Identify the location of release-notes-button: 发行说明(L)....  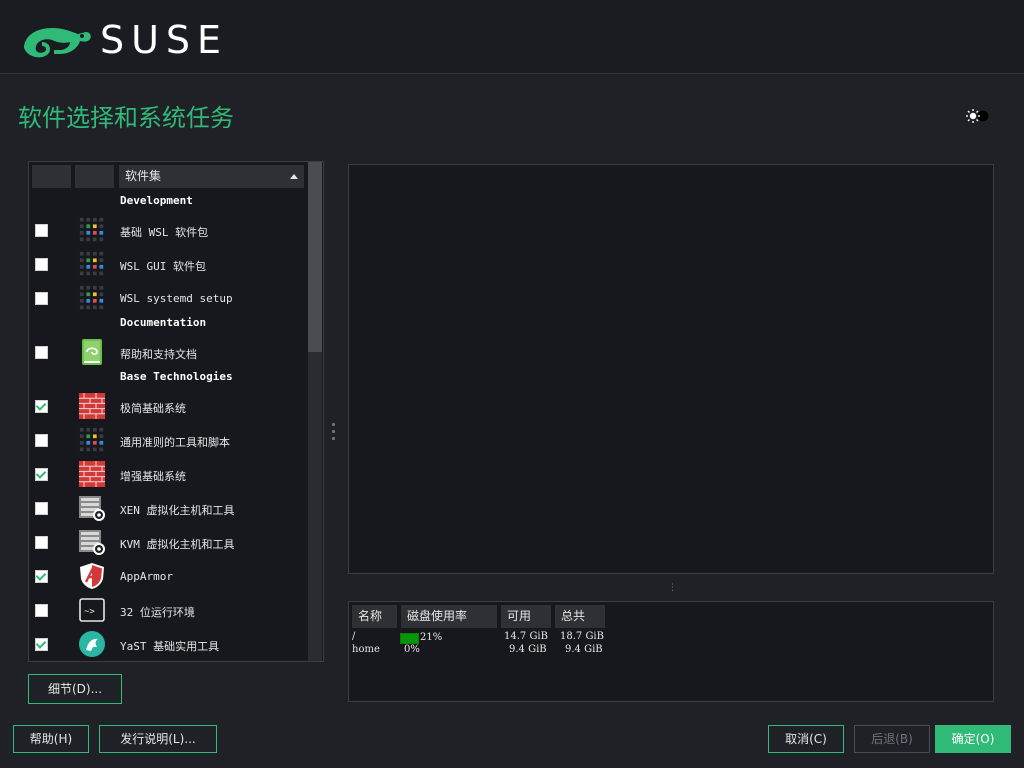
(158, 739).